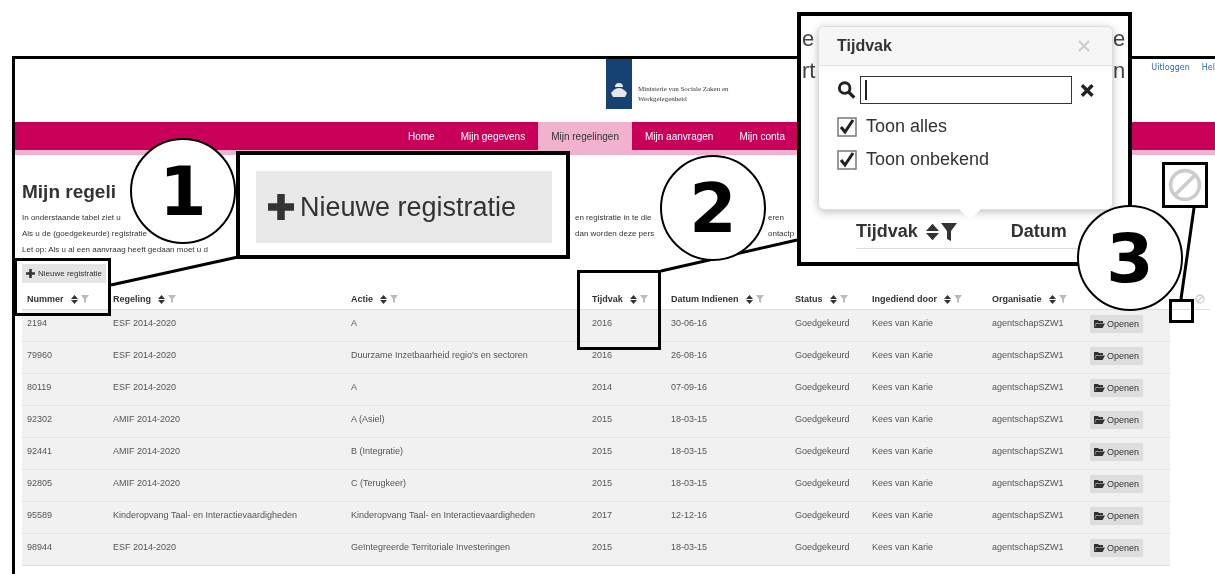 The width and height of the screenshot is (1215, 574). I want to click on nav-tab: Mijn gegevens, so click(493, 136).